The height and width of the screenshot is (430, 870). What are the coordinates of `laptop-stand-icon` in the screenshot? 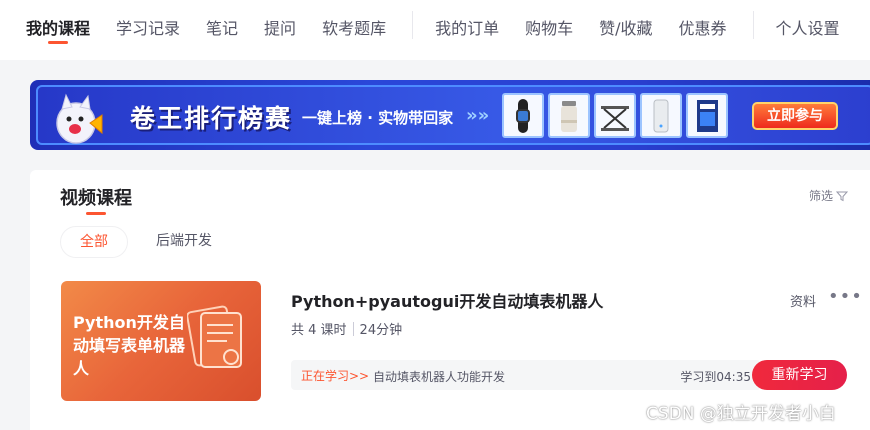 It's located at (615, 115).